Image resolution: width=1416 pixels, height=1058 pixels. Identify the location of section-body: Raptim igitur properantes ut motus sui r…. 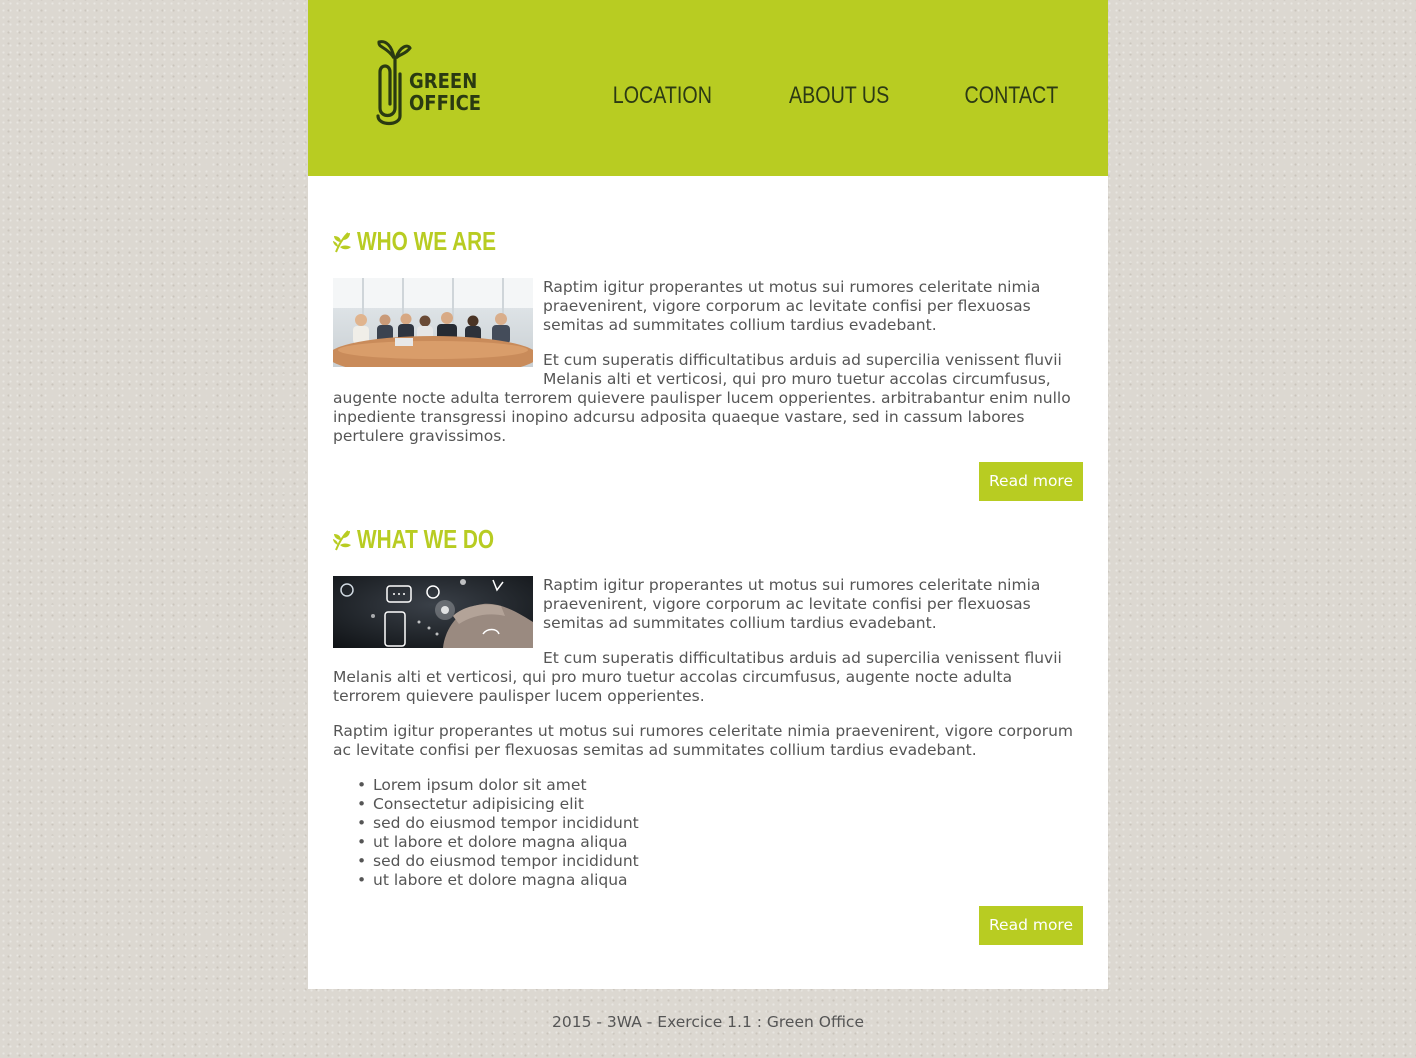
(708, 370).